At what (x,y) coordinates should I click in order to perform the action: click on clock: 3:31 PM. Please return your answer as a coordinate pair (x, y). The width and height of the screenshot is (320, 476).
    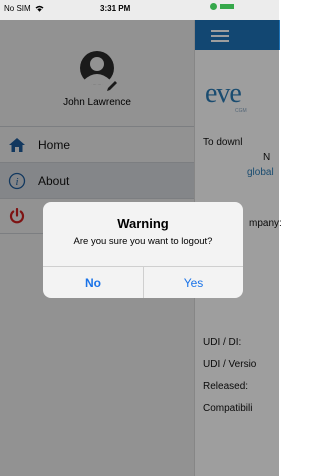
    Looking at the image, I should click on (115, 8).